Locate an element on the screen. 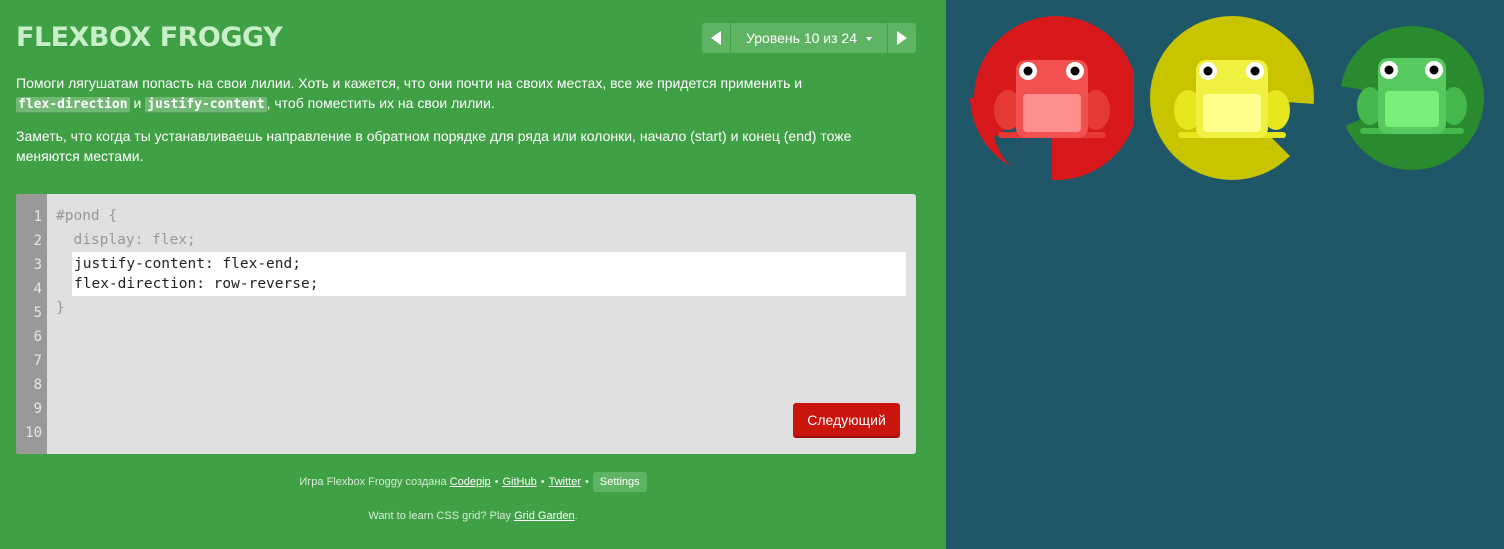 This screenshot has height=549, width=1504. code-term-flex-direction: flex-direction is located at coordinates (73, 104).